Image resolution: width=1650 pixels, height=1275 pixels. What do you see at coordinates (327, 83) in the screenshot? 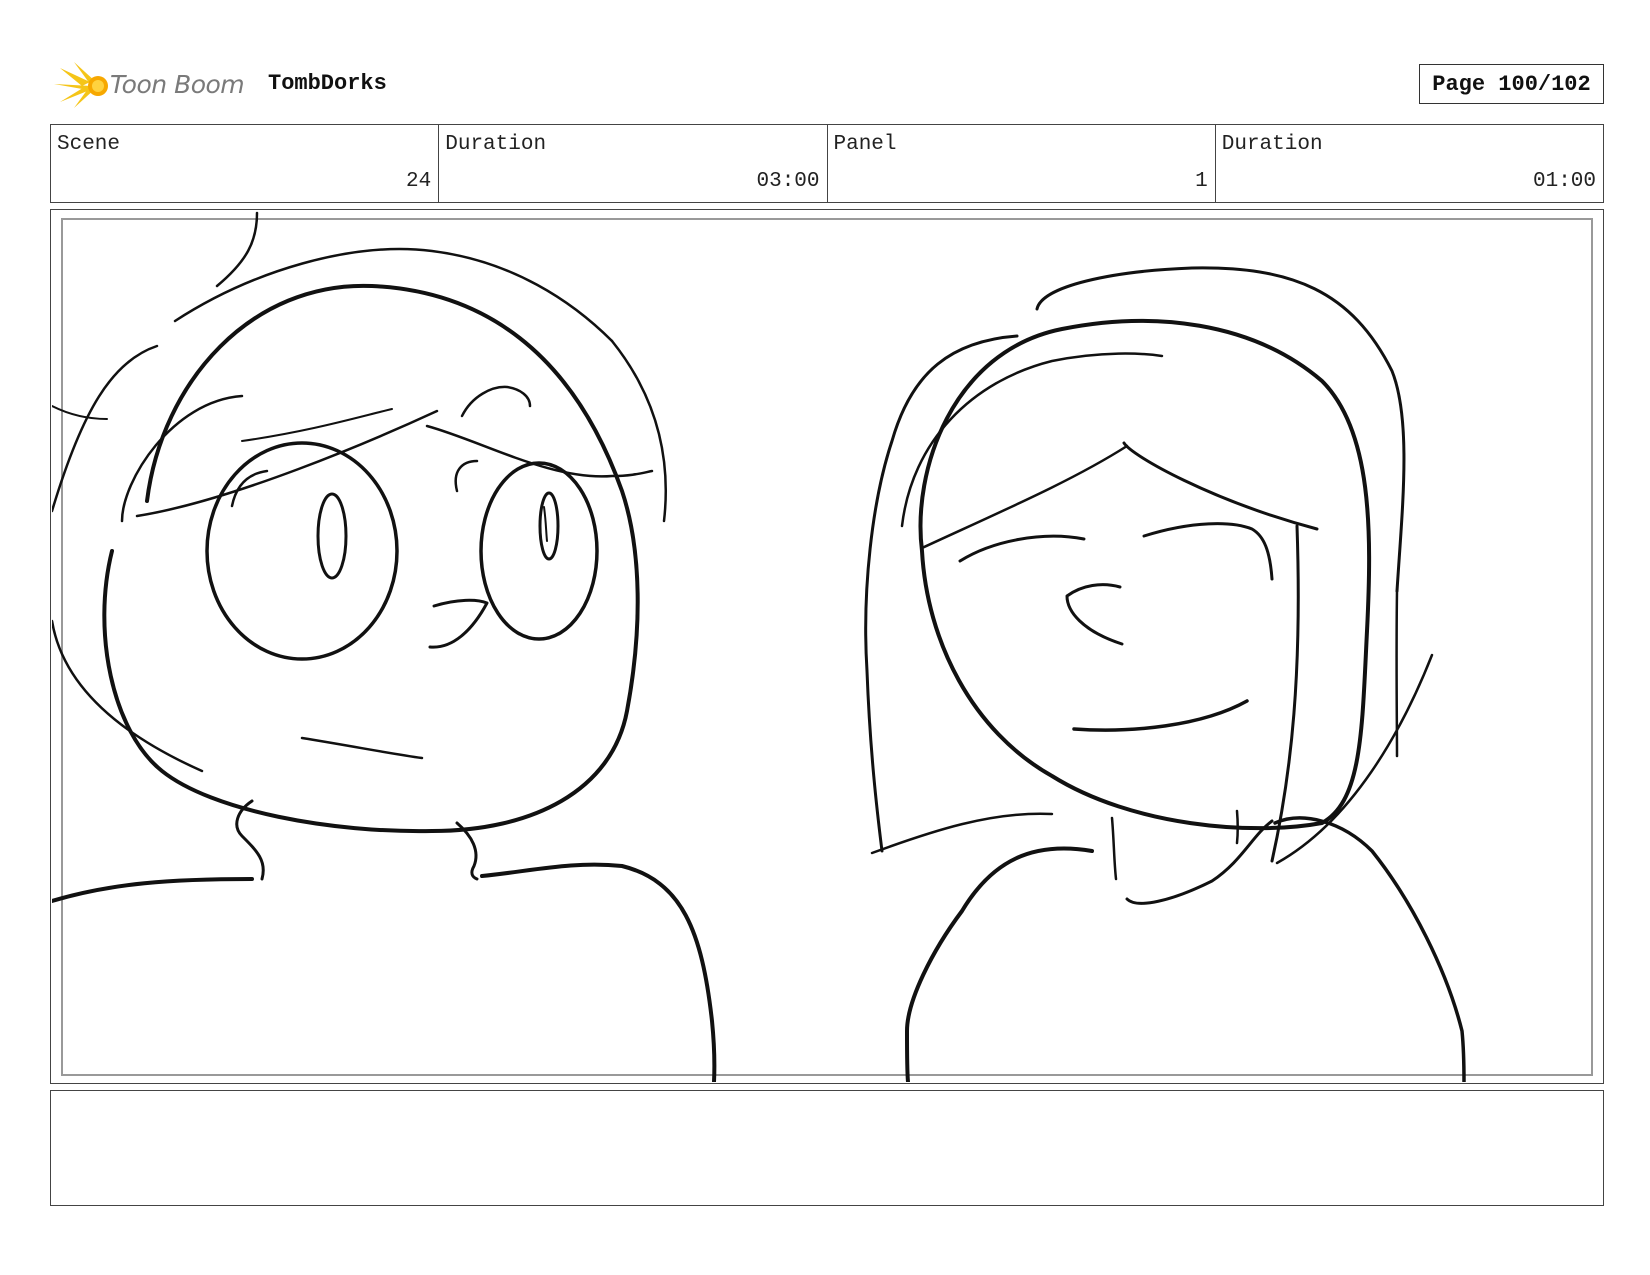
I see `project-title: TombDorks` at bounding box center [327, 83].